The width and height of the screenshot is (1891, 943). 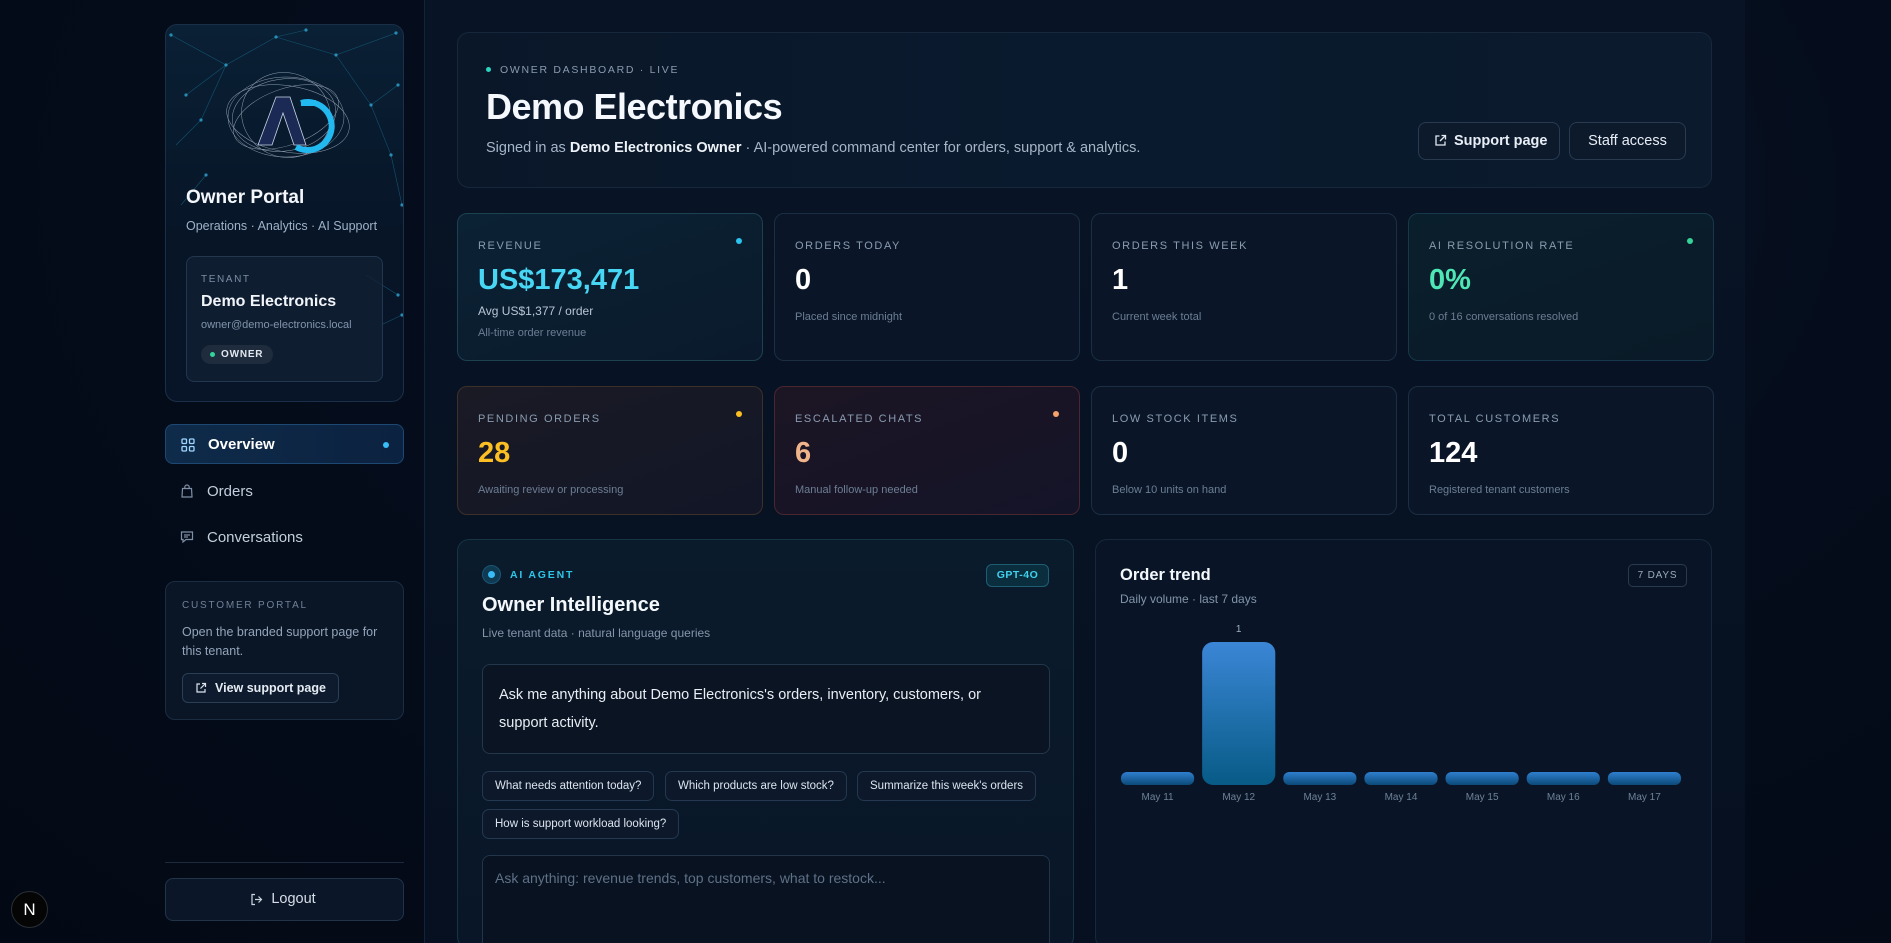 I want to click on ai-agent-icon, so click(x=491, y=574).